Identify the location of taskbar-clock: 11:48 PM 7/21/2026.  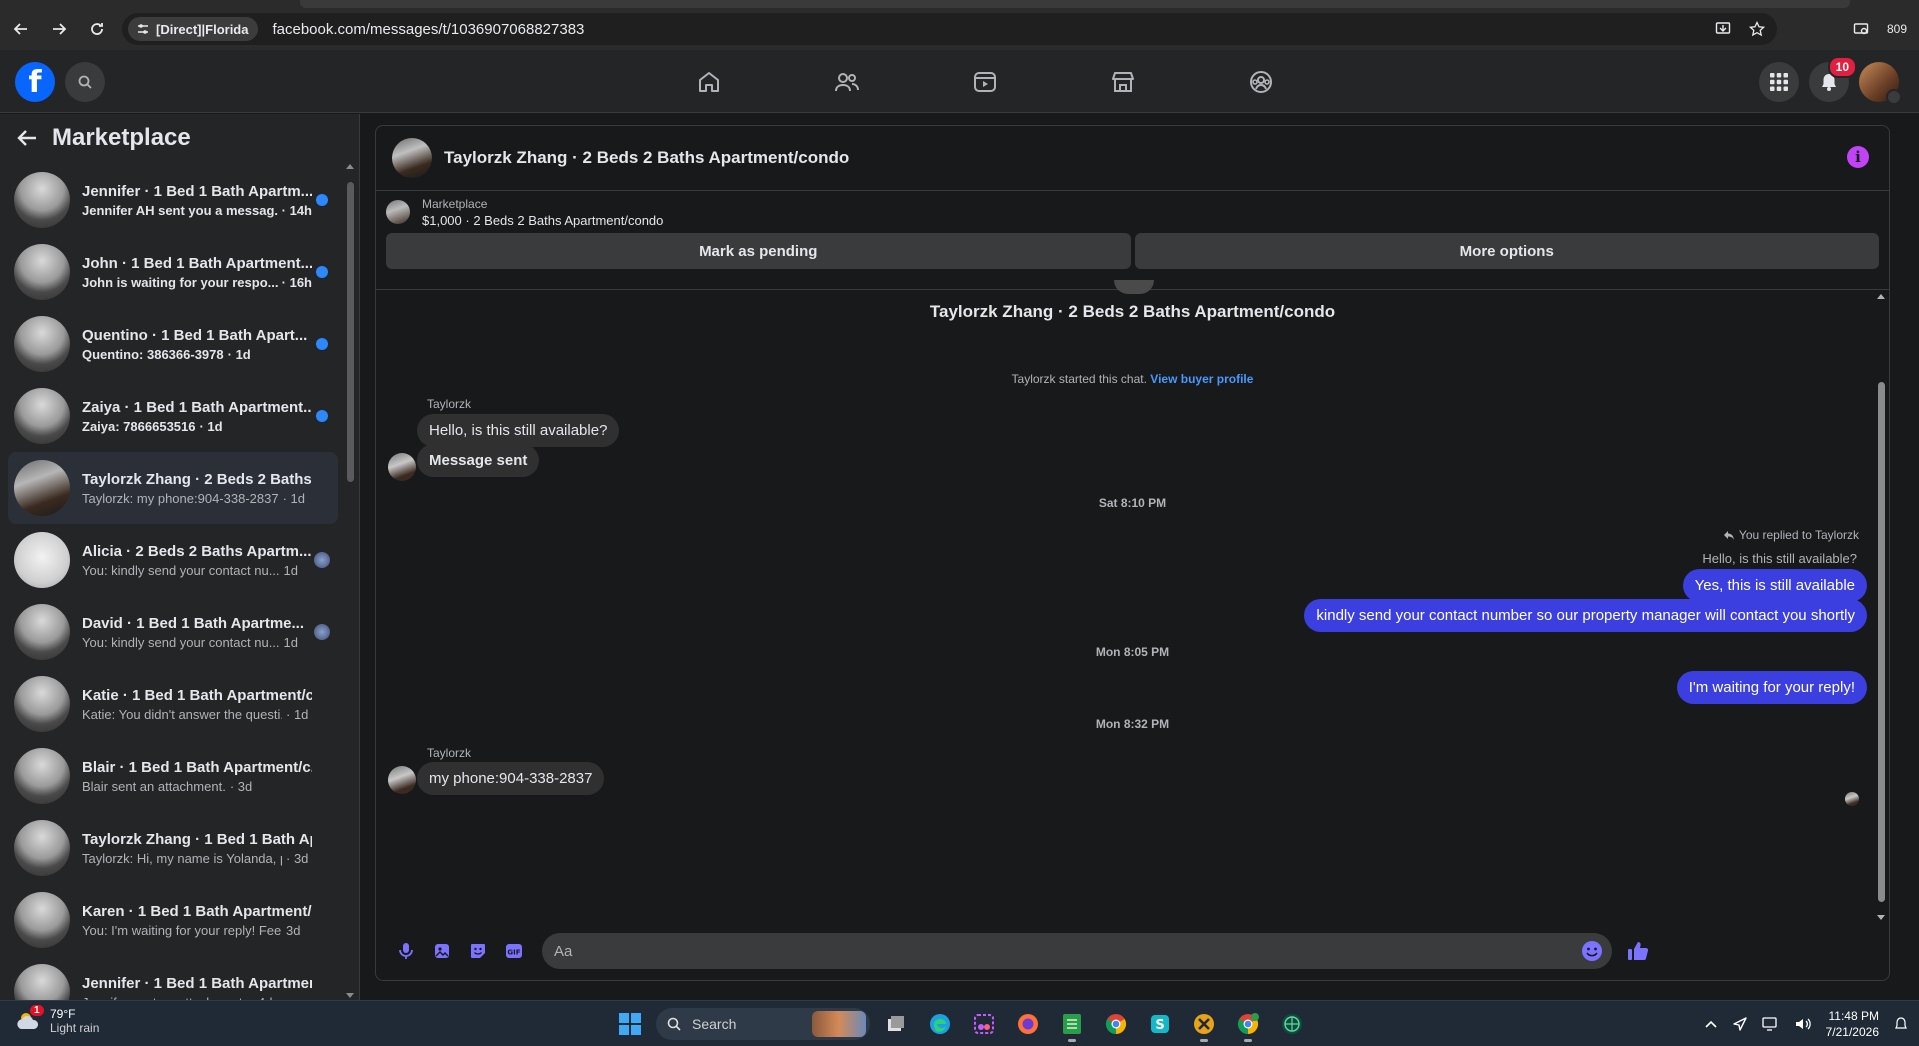
(1852, 1024).